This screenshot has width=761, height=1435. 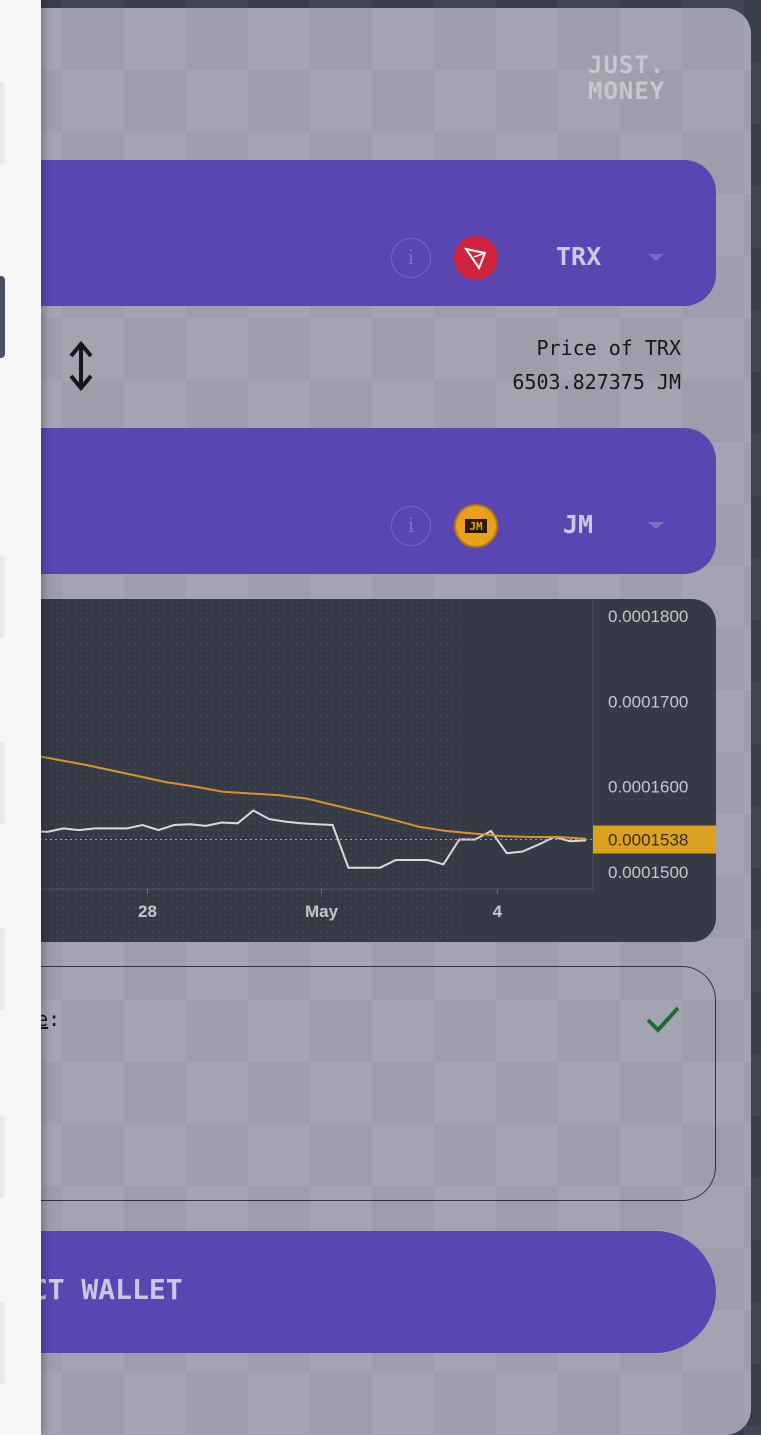 I want to click on price-label: Price of TRX, so click(x=609, y=348).